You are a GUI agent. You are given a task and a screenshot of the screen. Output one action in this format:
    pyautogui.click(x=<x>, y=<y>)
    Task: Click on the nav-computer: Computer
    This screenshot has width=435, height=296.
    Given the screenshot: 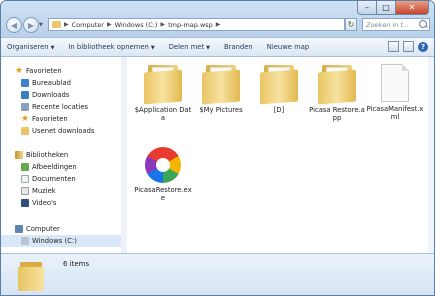 What is the action you would take?
    pyautogui.click(x=37, y=229)
    